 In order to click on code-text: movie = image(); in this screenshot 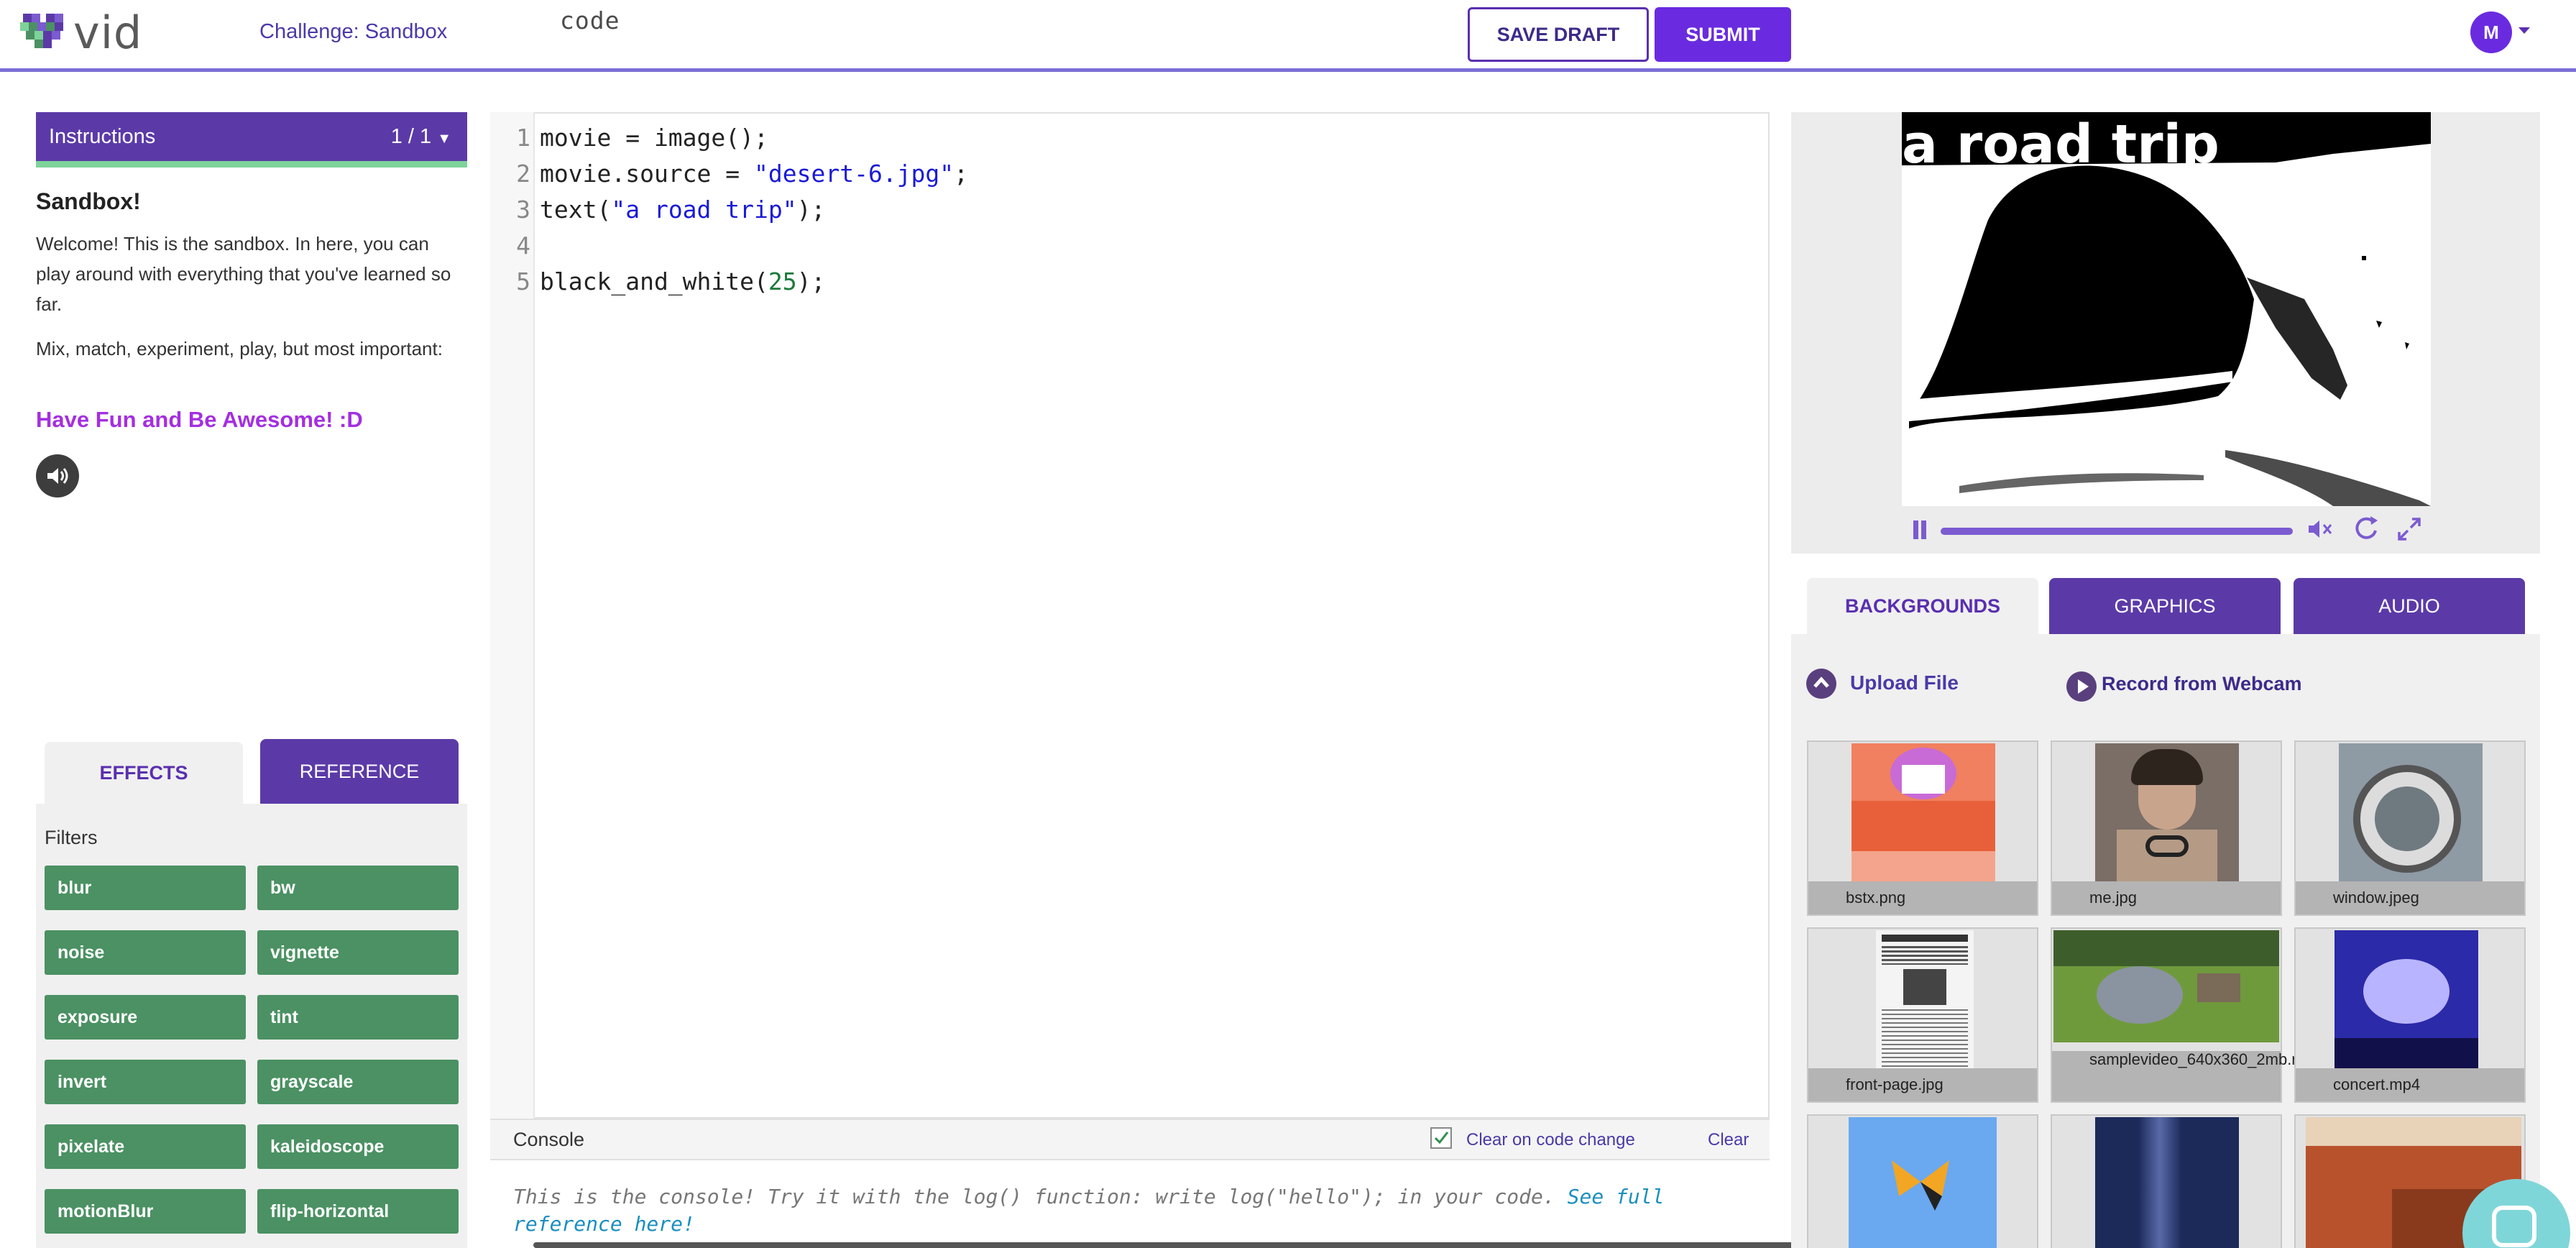, I will do `click(654, 138)`.